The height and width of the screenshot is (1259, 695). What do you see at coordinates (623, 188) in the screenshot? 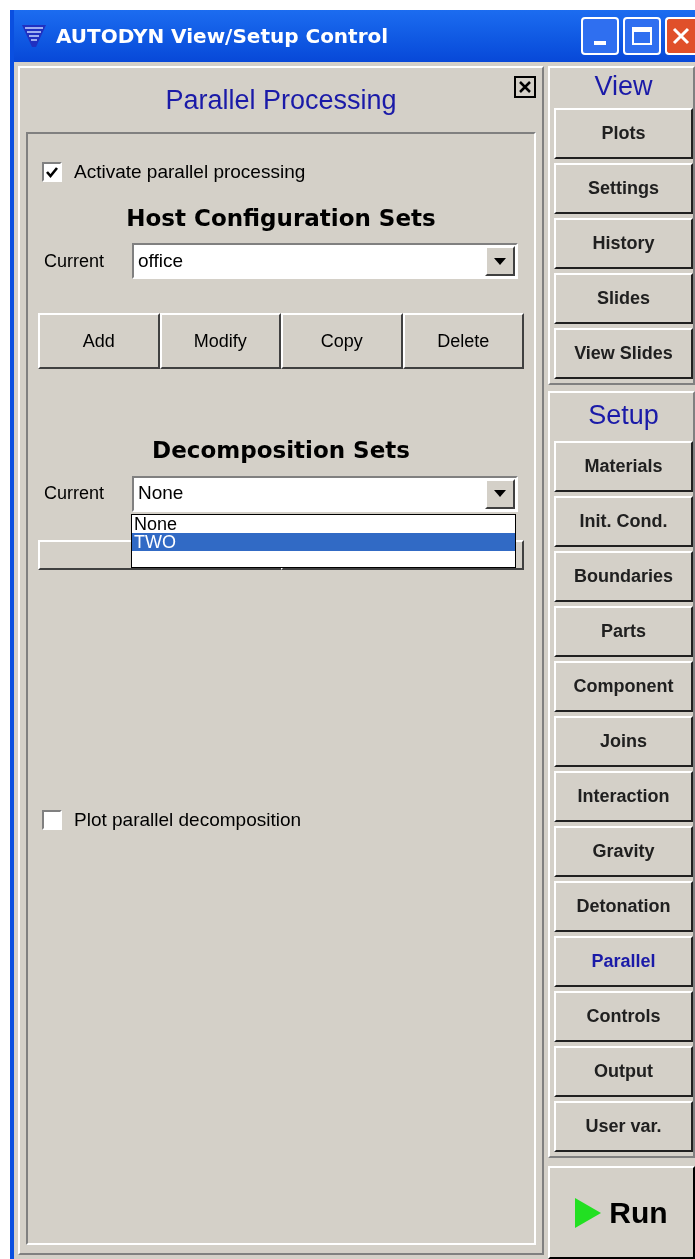
I see `sidebar-button: Settings` at bounding box center [623, 188].